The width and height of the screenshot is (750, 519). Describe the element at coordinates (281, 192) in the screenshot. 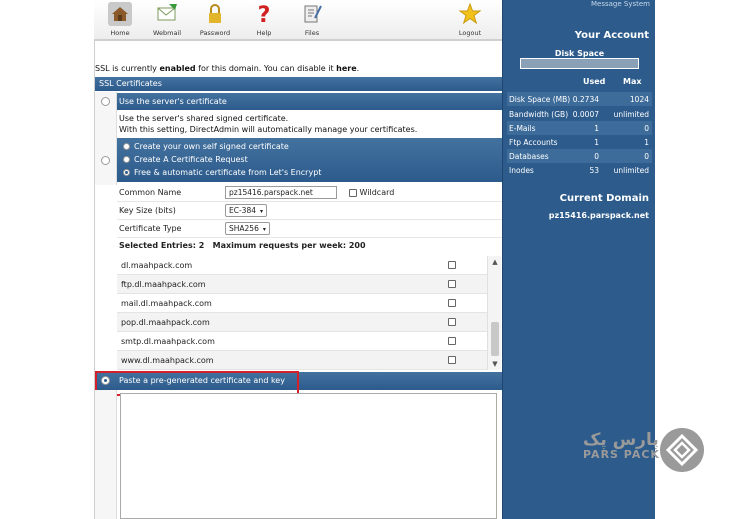

I see `common-name-input: pz15416.parspack.net` at that location.